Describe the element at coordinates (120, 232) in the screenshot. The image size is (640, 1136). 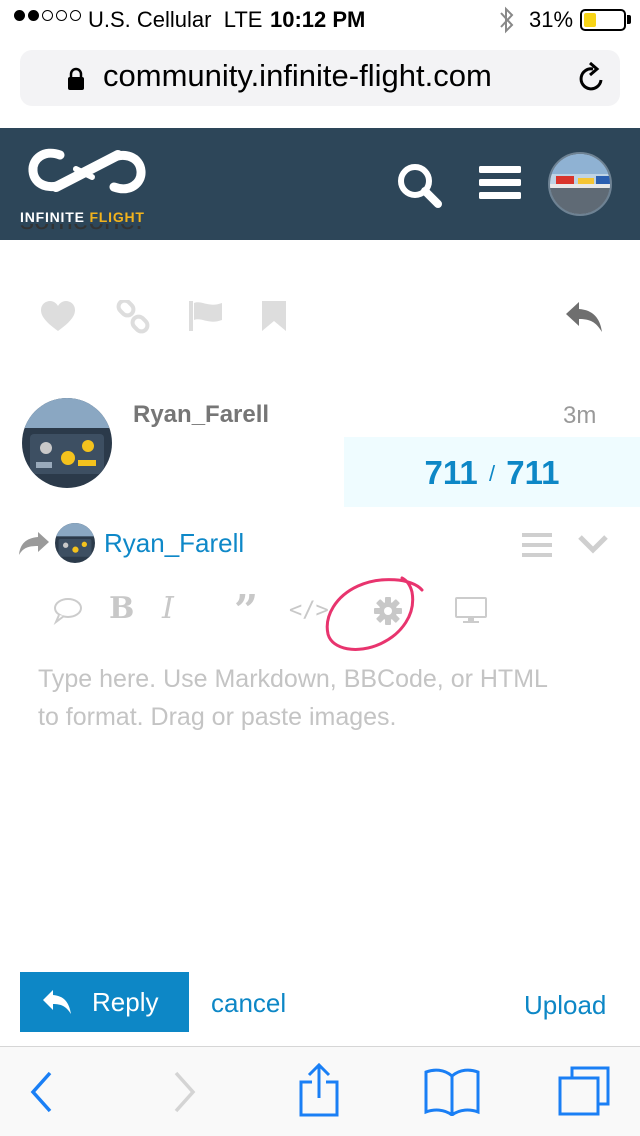
I see `post-text-fragment: someone.` at that location.